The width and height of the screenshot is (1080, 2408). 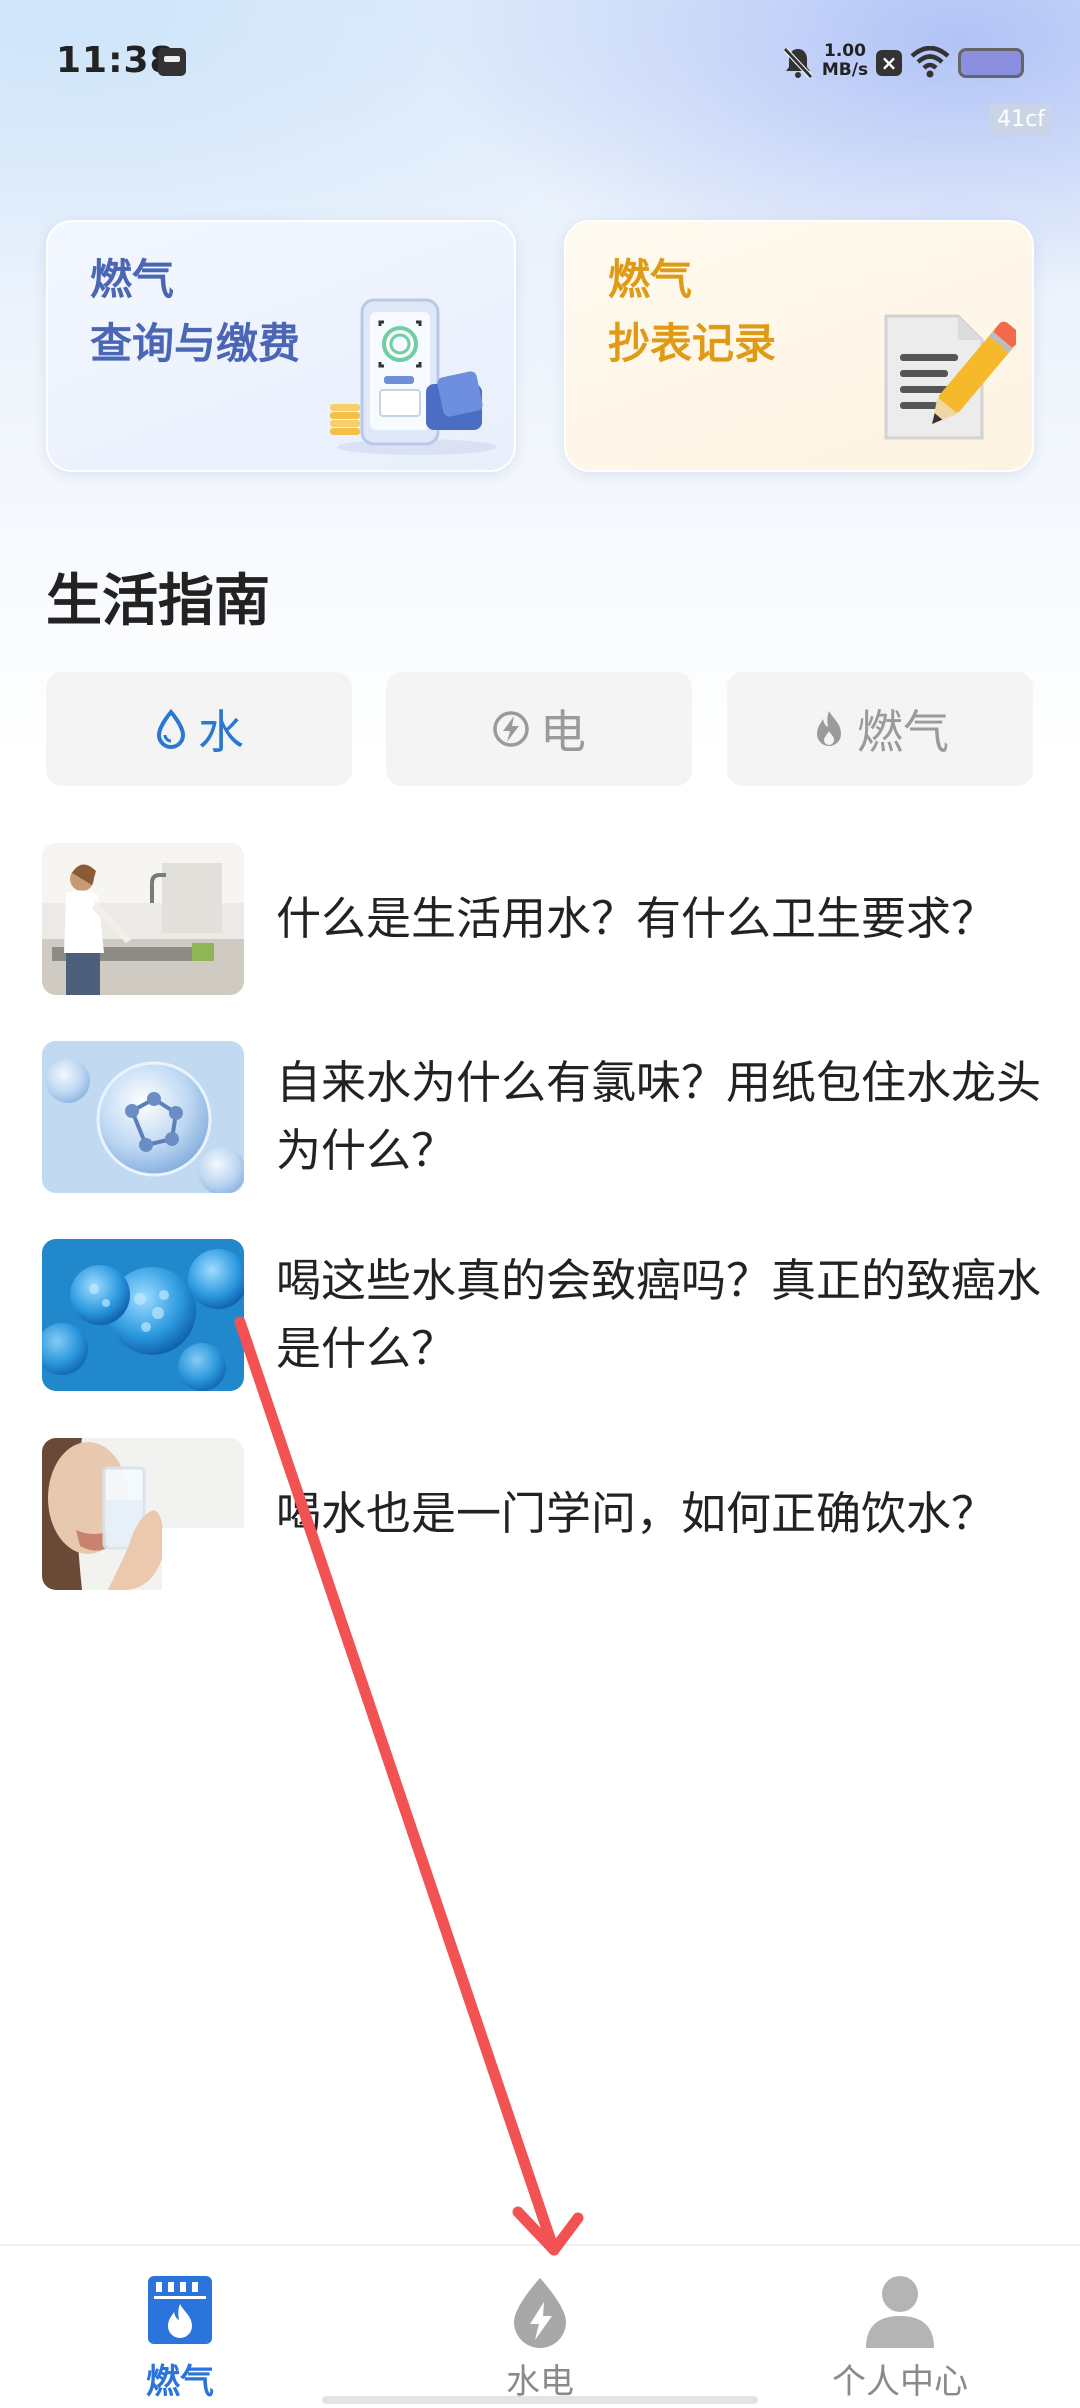 I want to click on gas-meter-icon, so click(x=180, y=2310).